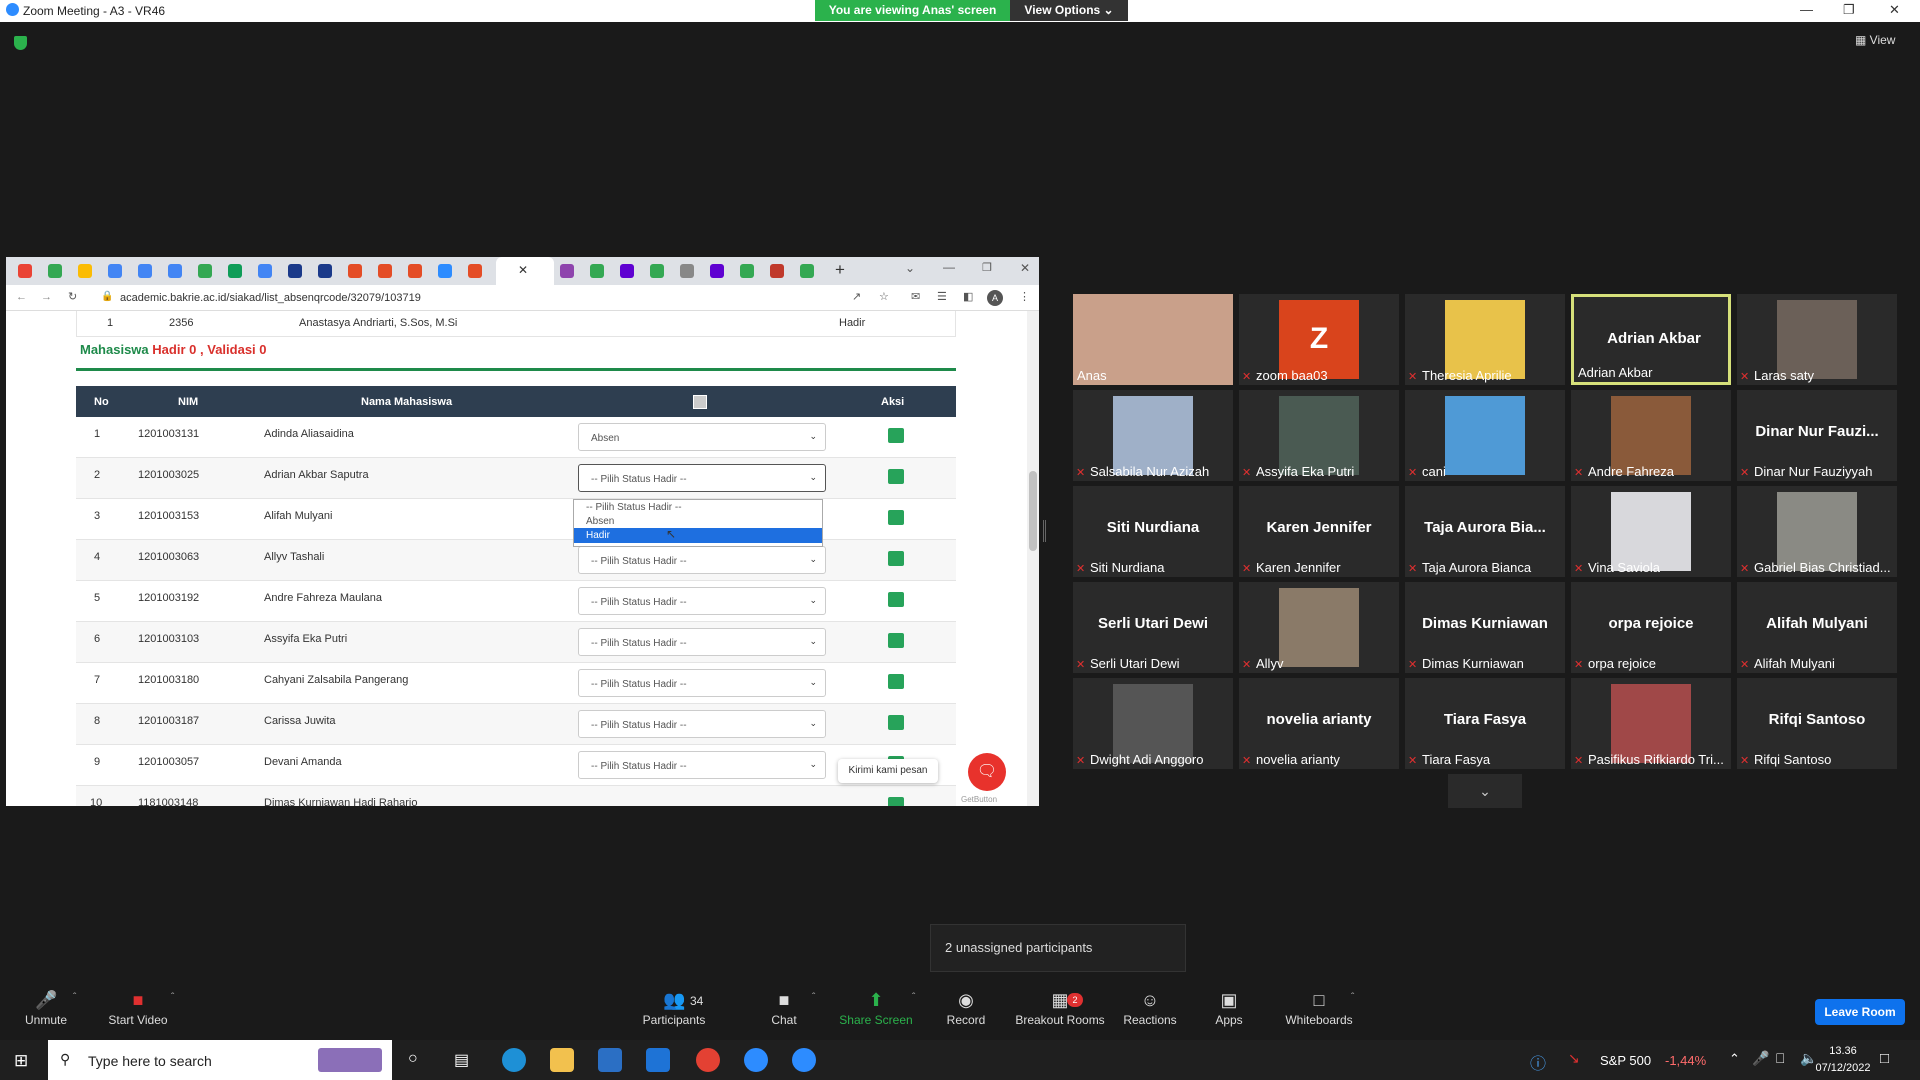 Image resolution: width=1920 pixels, height=1080 pixels. I want to click on zoom-taskbar-icon, so click(804, 1060).